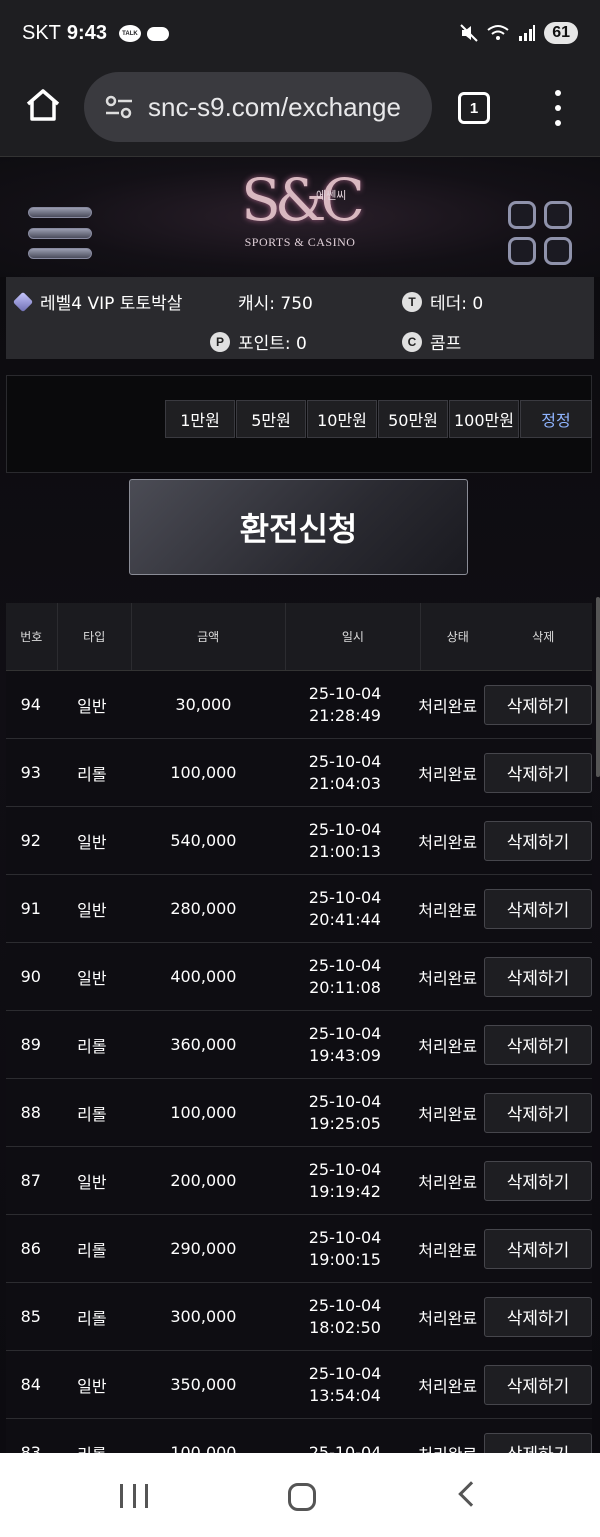  Describe the element at coordinates (300, 220) in the screenshot. I see `site-logo: S&C 에쎈씨 SPORTS & CASINO` at that location.